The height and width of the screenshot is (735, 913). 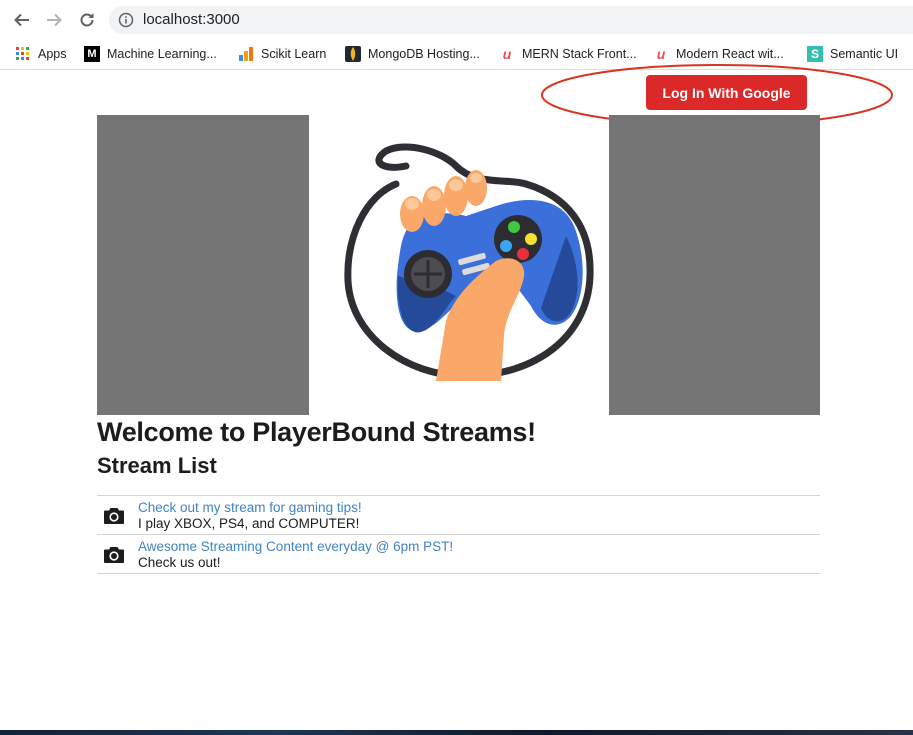 I want to click on mongodb-icon, so click(x=353, y=54).